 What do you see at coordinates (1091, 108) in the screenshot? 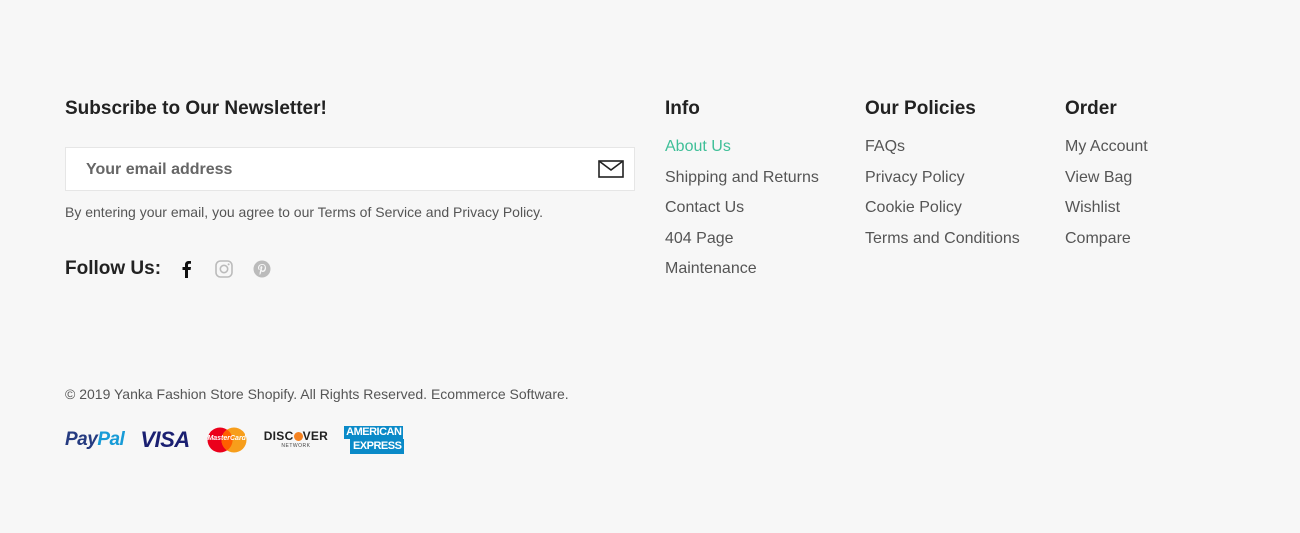
I see `column-title-order: Order` at bounding box center [1091, 108].